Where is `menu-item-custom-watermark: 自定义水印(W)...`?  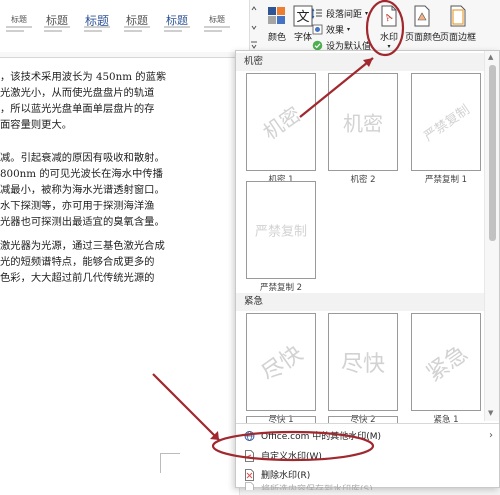
menu-item-custom-watermark: 自定义水印(W)... is located at coordinates (367, 455).